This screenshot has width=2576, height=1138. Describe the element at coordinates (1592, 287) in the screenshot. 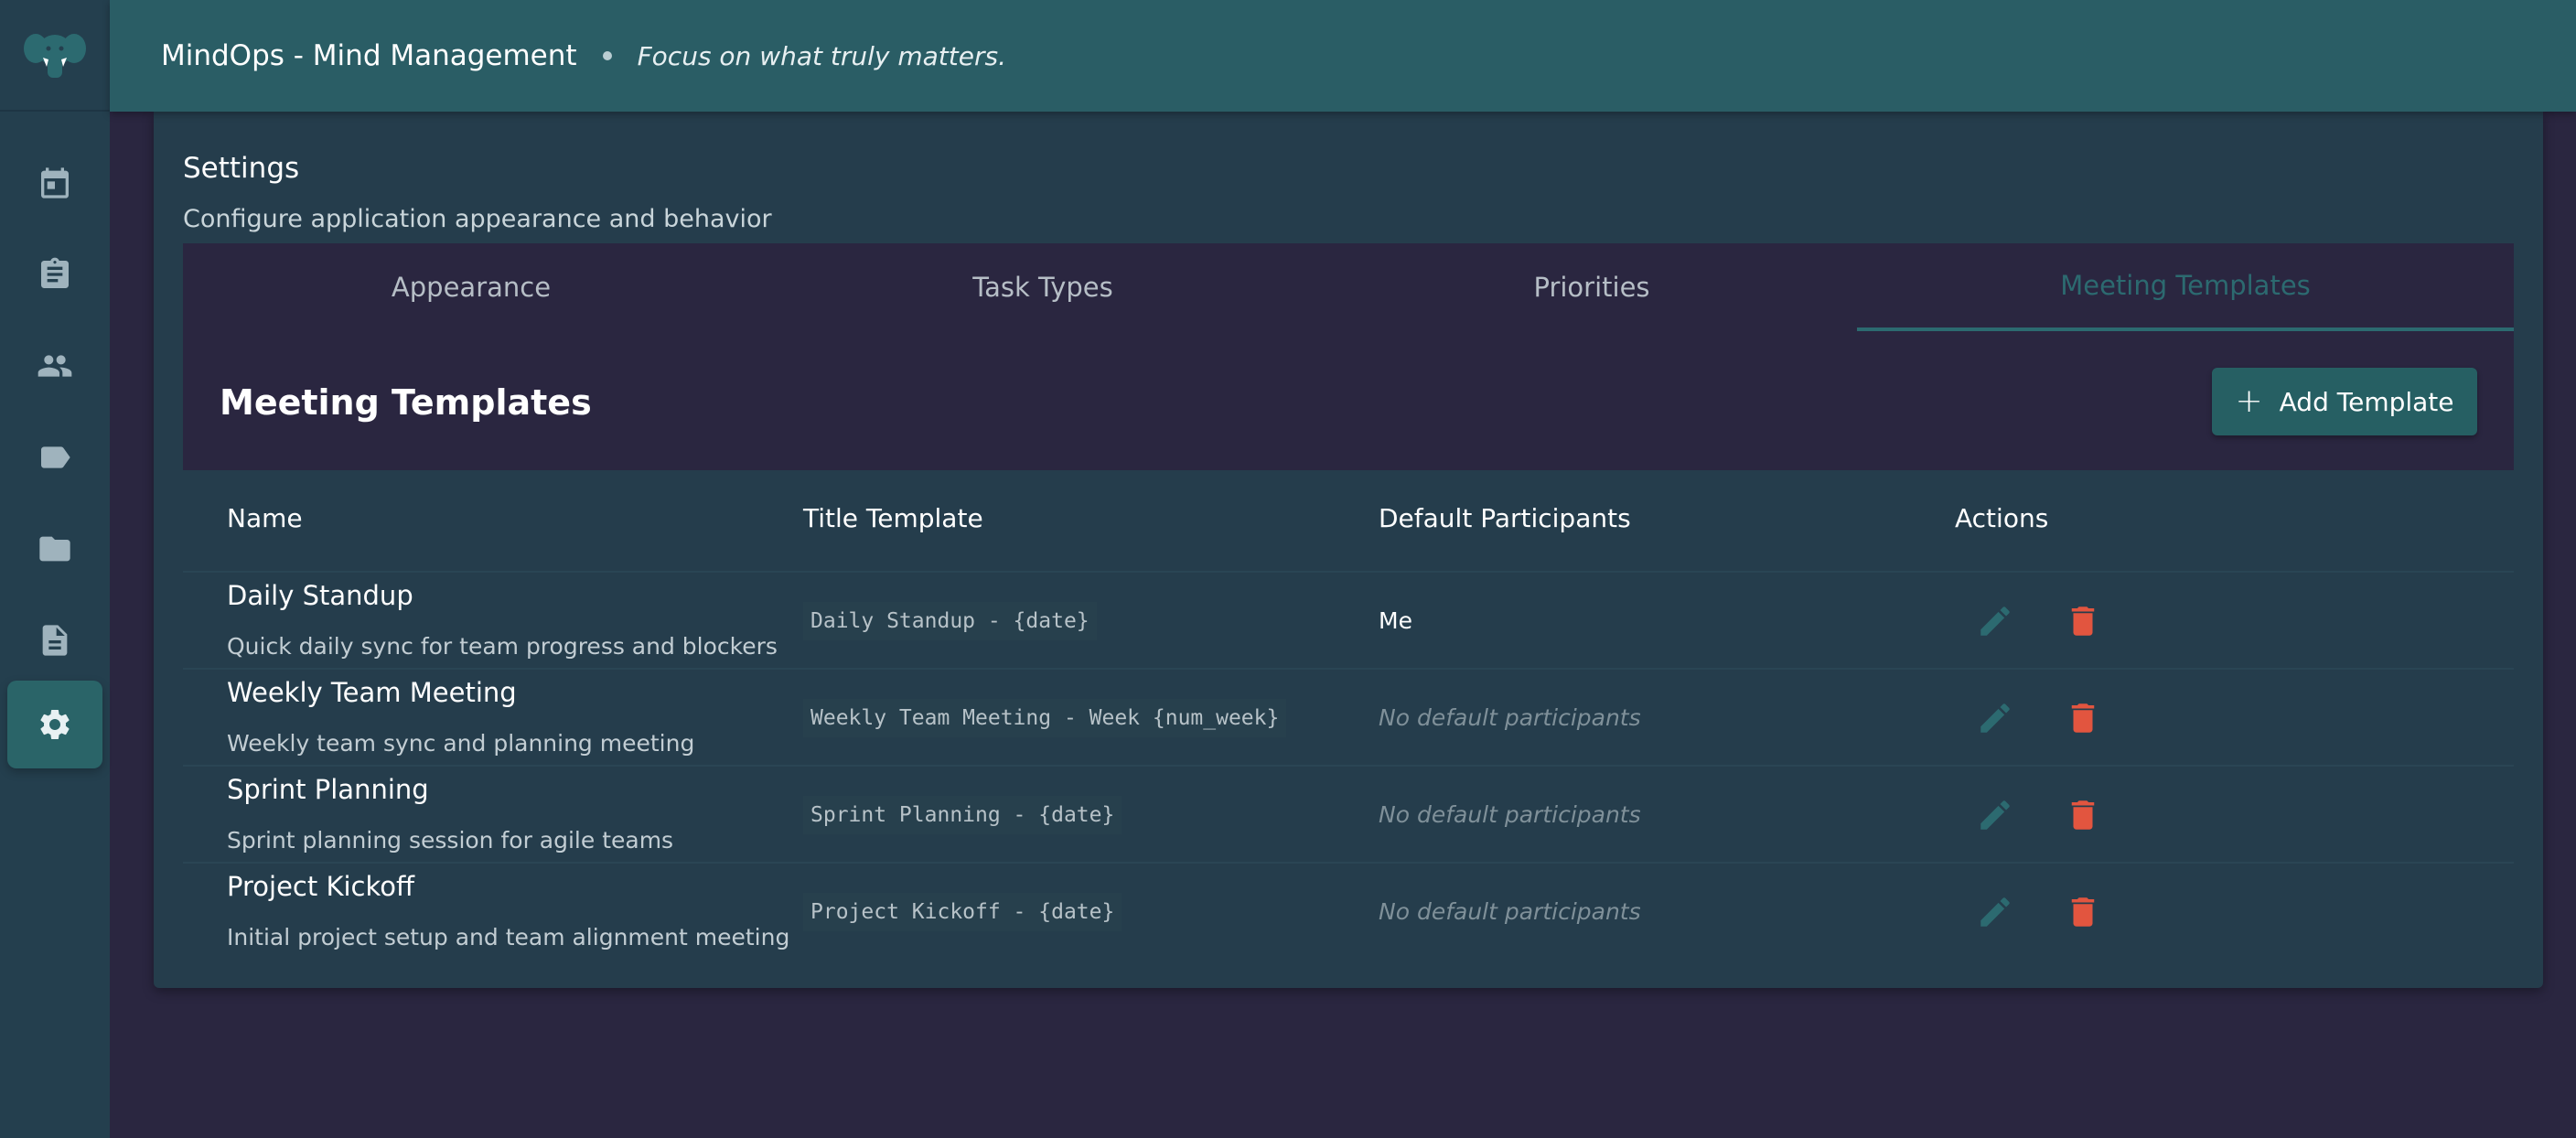

I see `tab-priorities: Priorities` at that location.